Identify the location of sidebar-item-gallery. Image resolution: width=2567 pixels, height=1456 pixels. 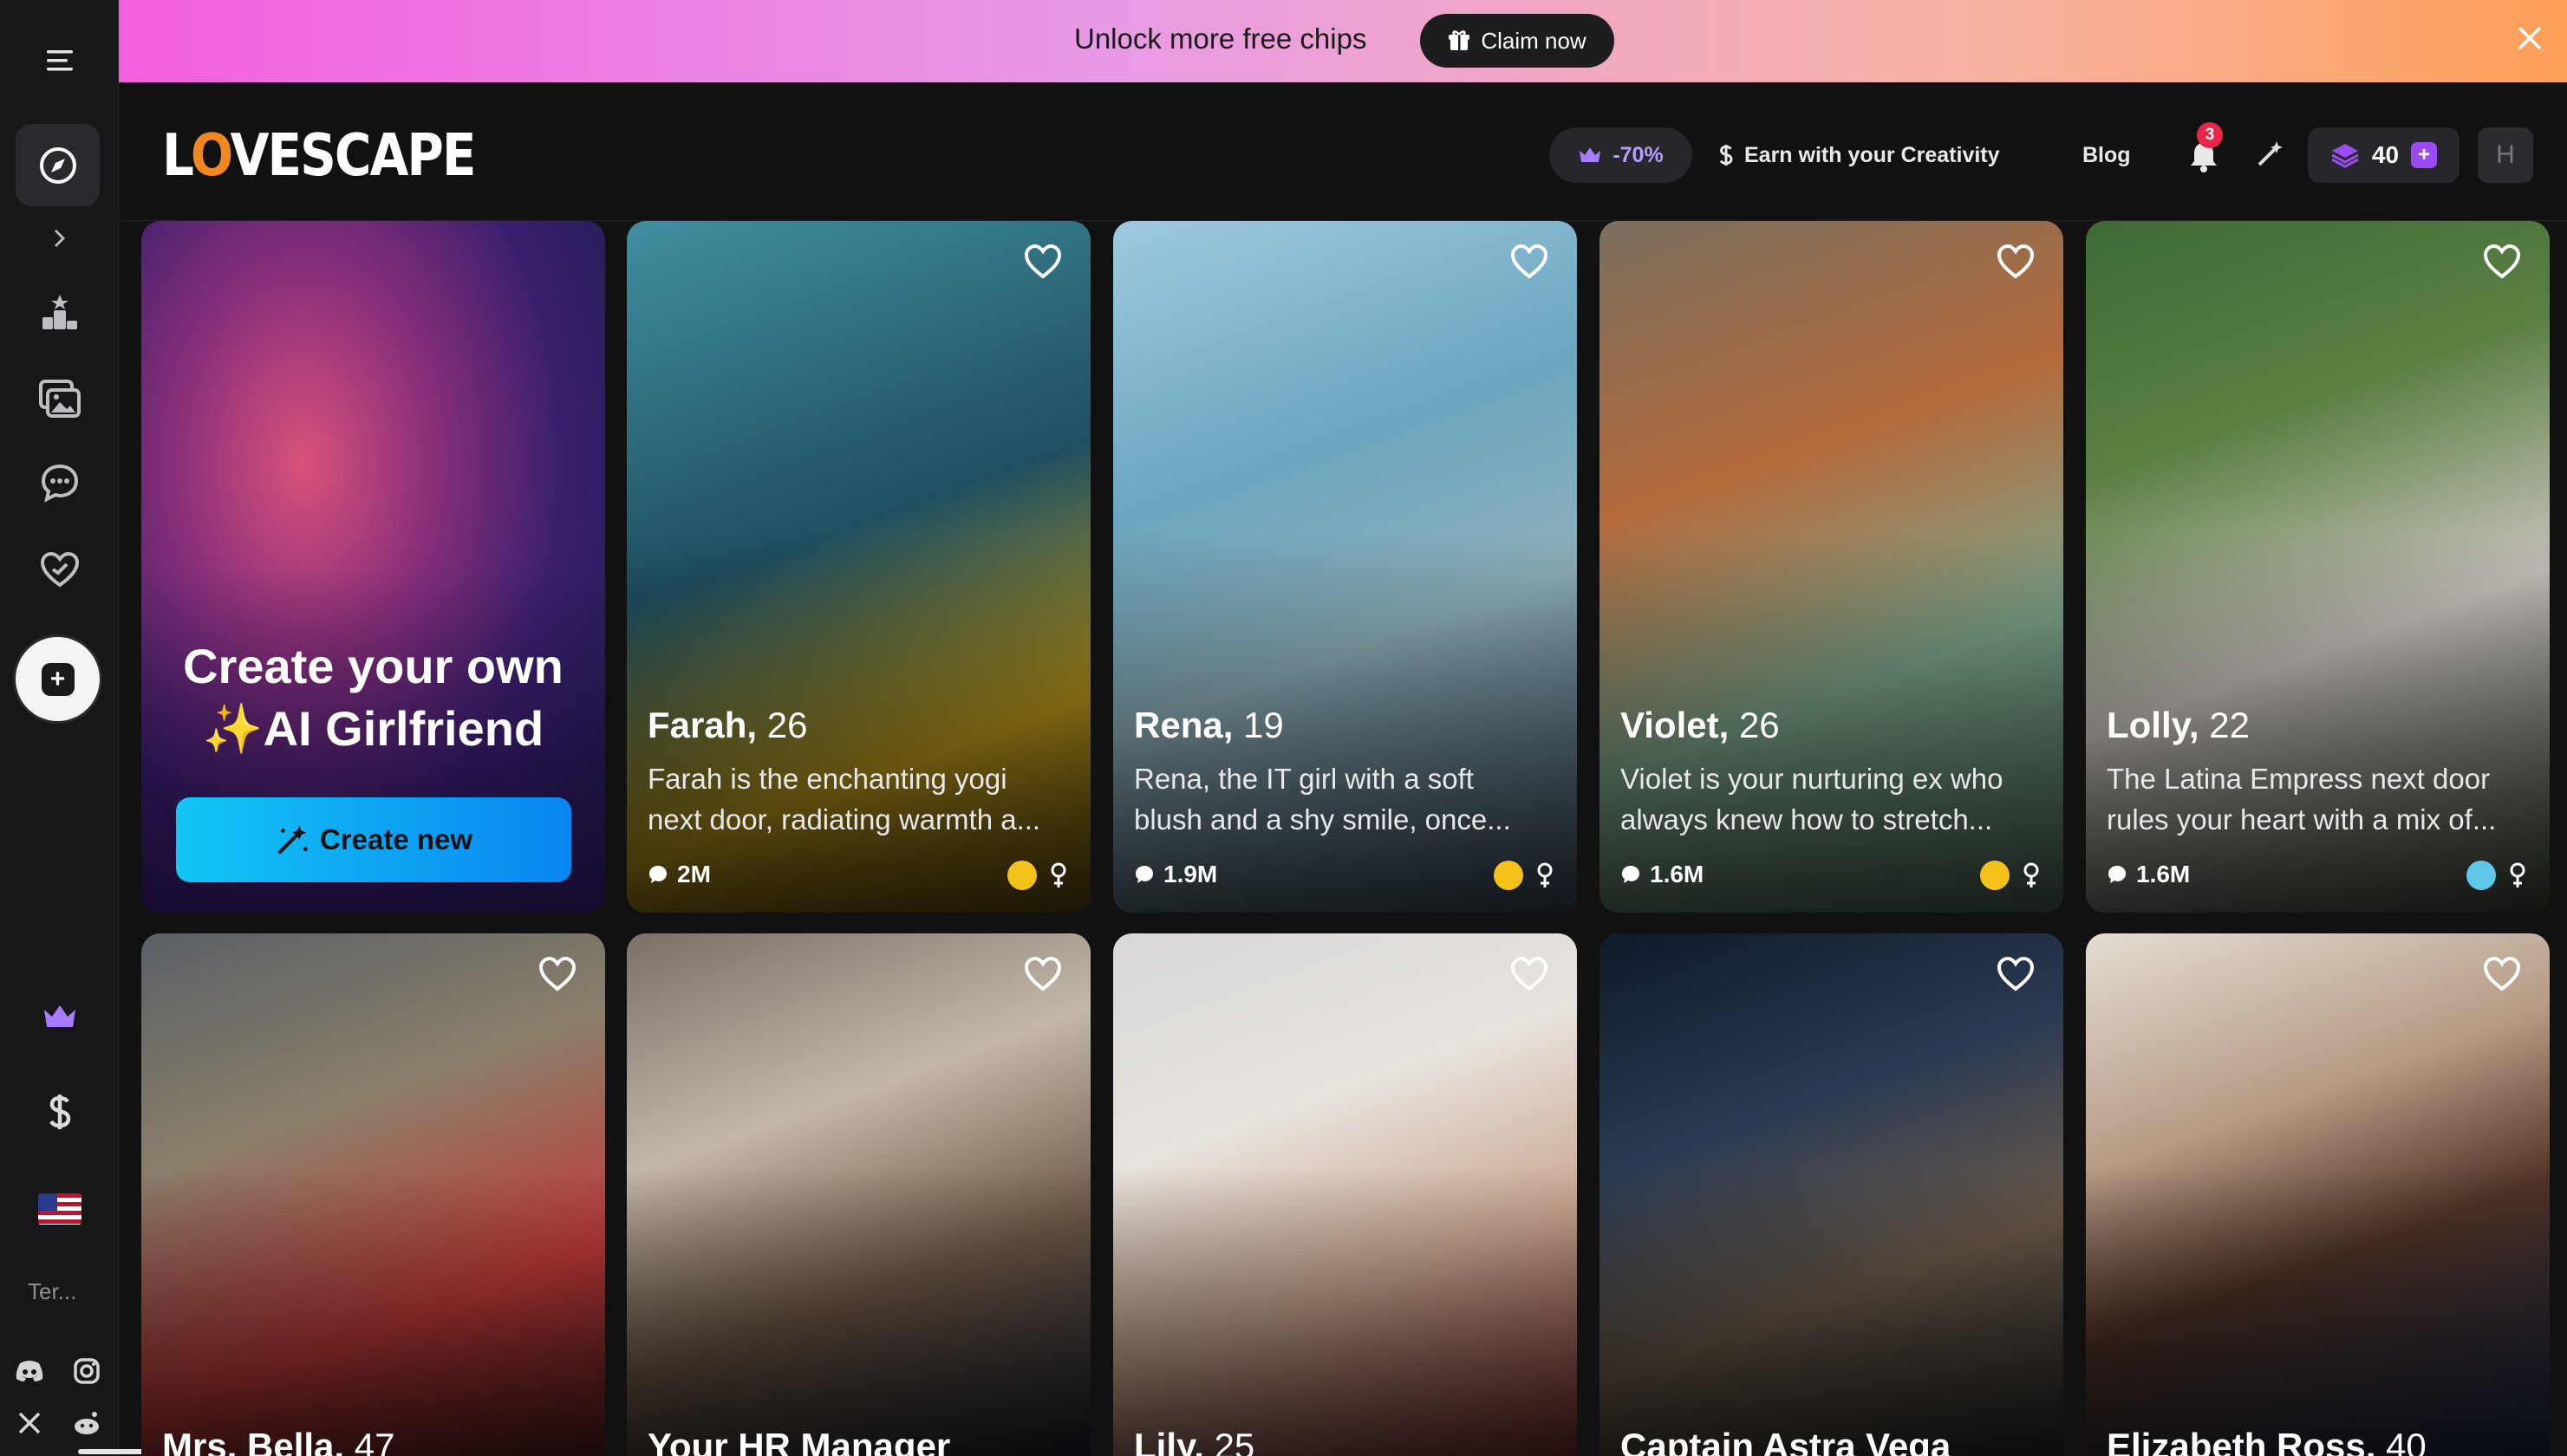
(60, 399).